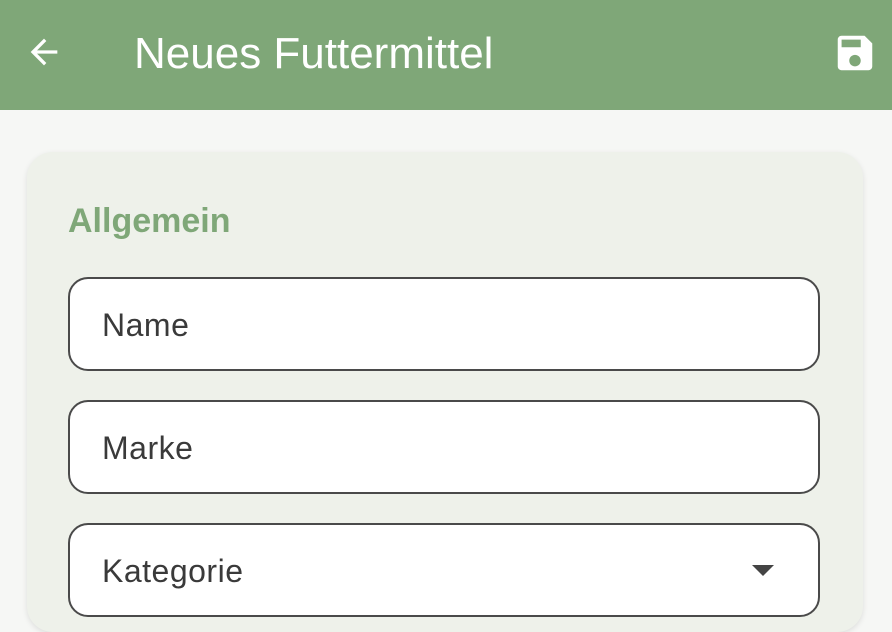 This screenshot has height=632, width=892. What do you see at coordinates (444, 570) in the screenshot?
I see `category-dropdown: Kategorie` at bounding box center [444, 570].